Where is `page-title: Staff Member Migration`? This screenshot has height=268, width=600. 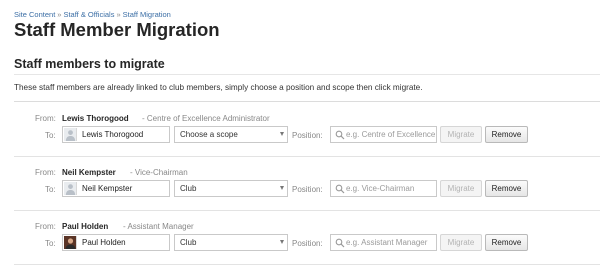 page-title: Staff Member Migration is located at coordinates (117, 29).